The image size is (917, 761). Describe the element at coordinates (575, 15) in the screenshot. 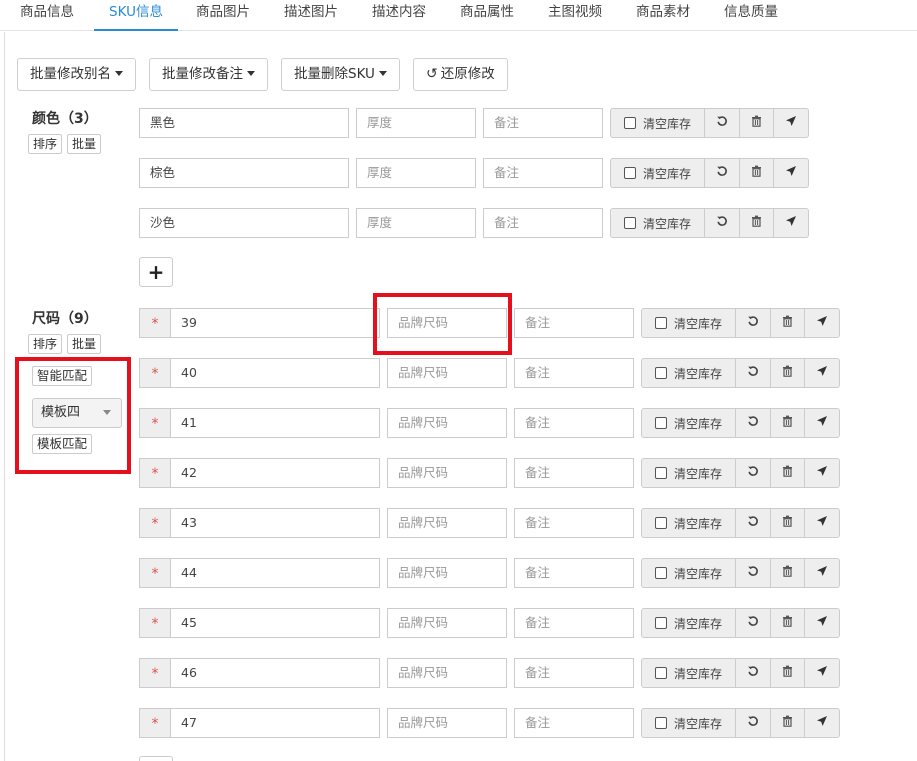

I see `tab-main-video: 主图视频` at that location.